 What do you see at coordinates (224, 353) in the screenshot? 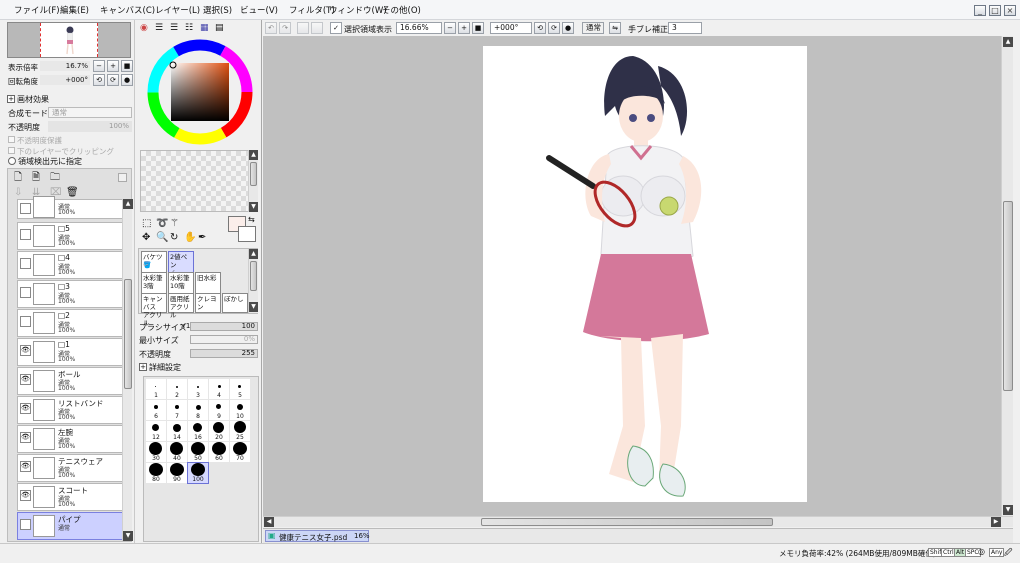
I see `density-slider: 255` at bounding box center [224, 353].